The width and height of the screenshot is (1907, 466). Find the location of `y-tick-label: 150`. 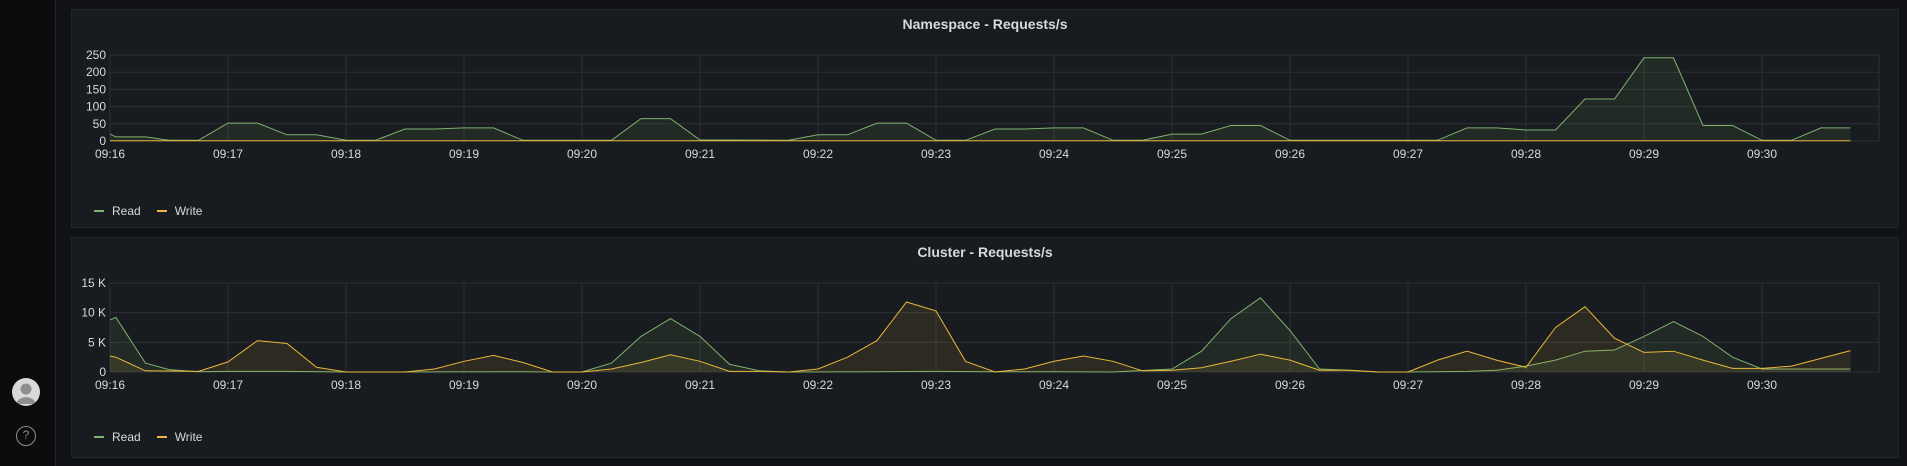

y-tick-label: 150 is located at coordinates (96, 89).